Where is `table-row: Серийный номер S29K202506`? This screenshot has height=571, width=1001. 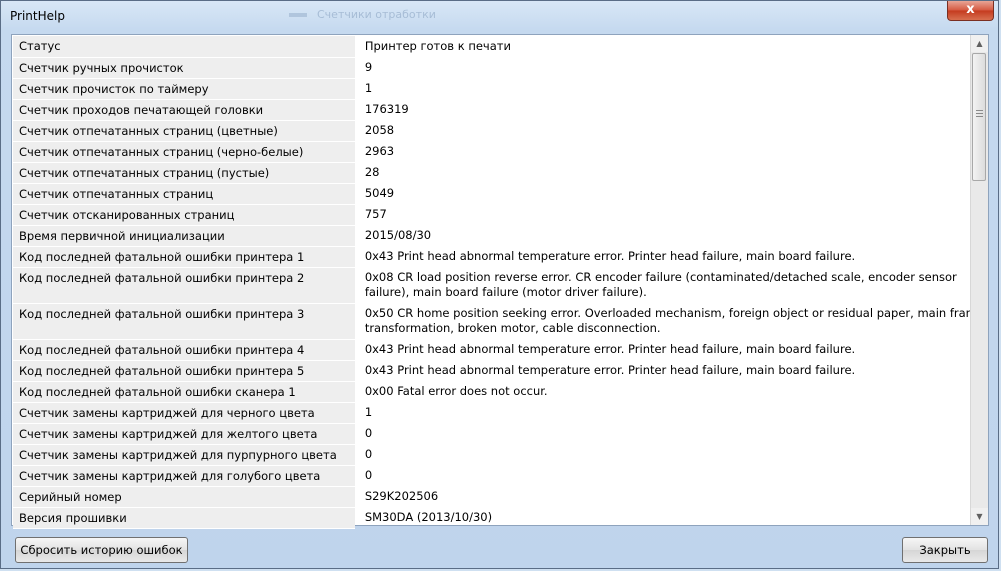
table-row: Серийный номер S29K202506 is located at coordinates (506, 497).